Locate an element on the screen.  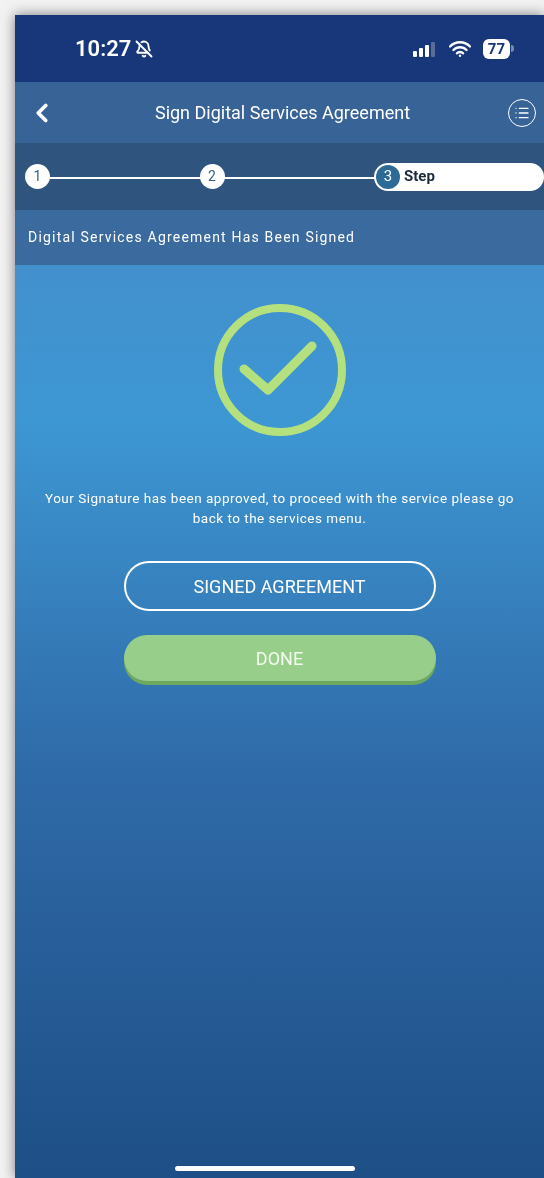
page-title: Sign Digital Services Agreement is located at coordinates (282, 113).